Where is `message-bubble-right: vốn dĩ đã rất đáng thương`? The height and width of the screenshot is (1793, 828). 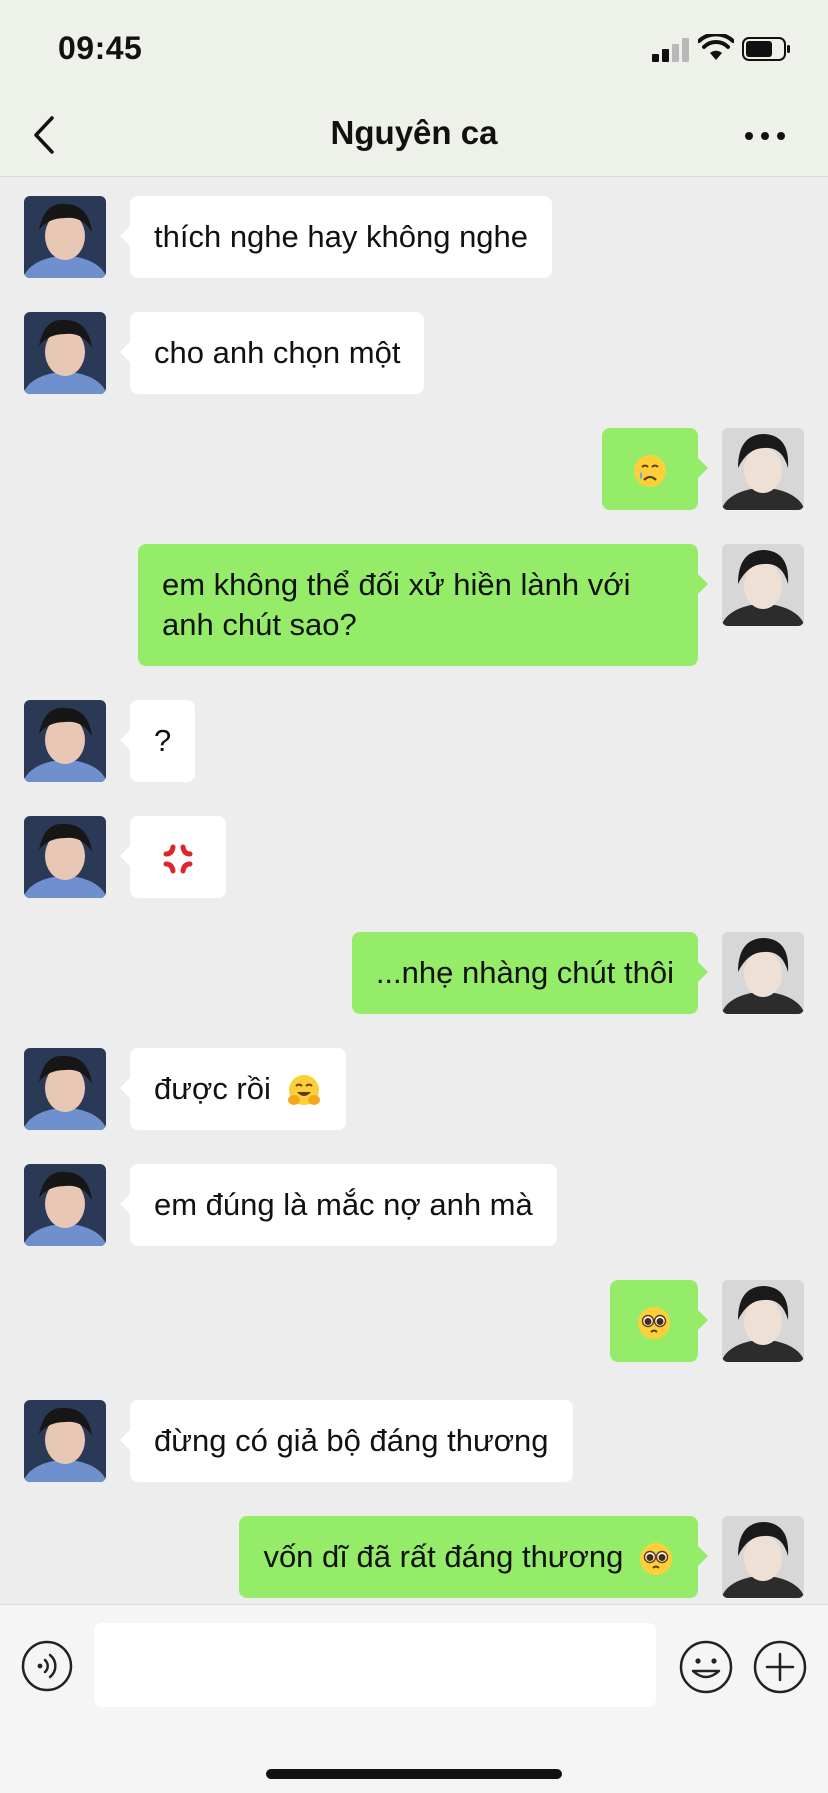
message-bubble-right: vốn dĩ đã rất đáng thương is located at coordinates (473, 1557).